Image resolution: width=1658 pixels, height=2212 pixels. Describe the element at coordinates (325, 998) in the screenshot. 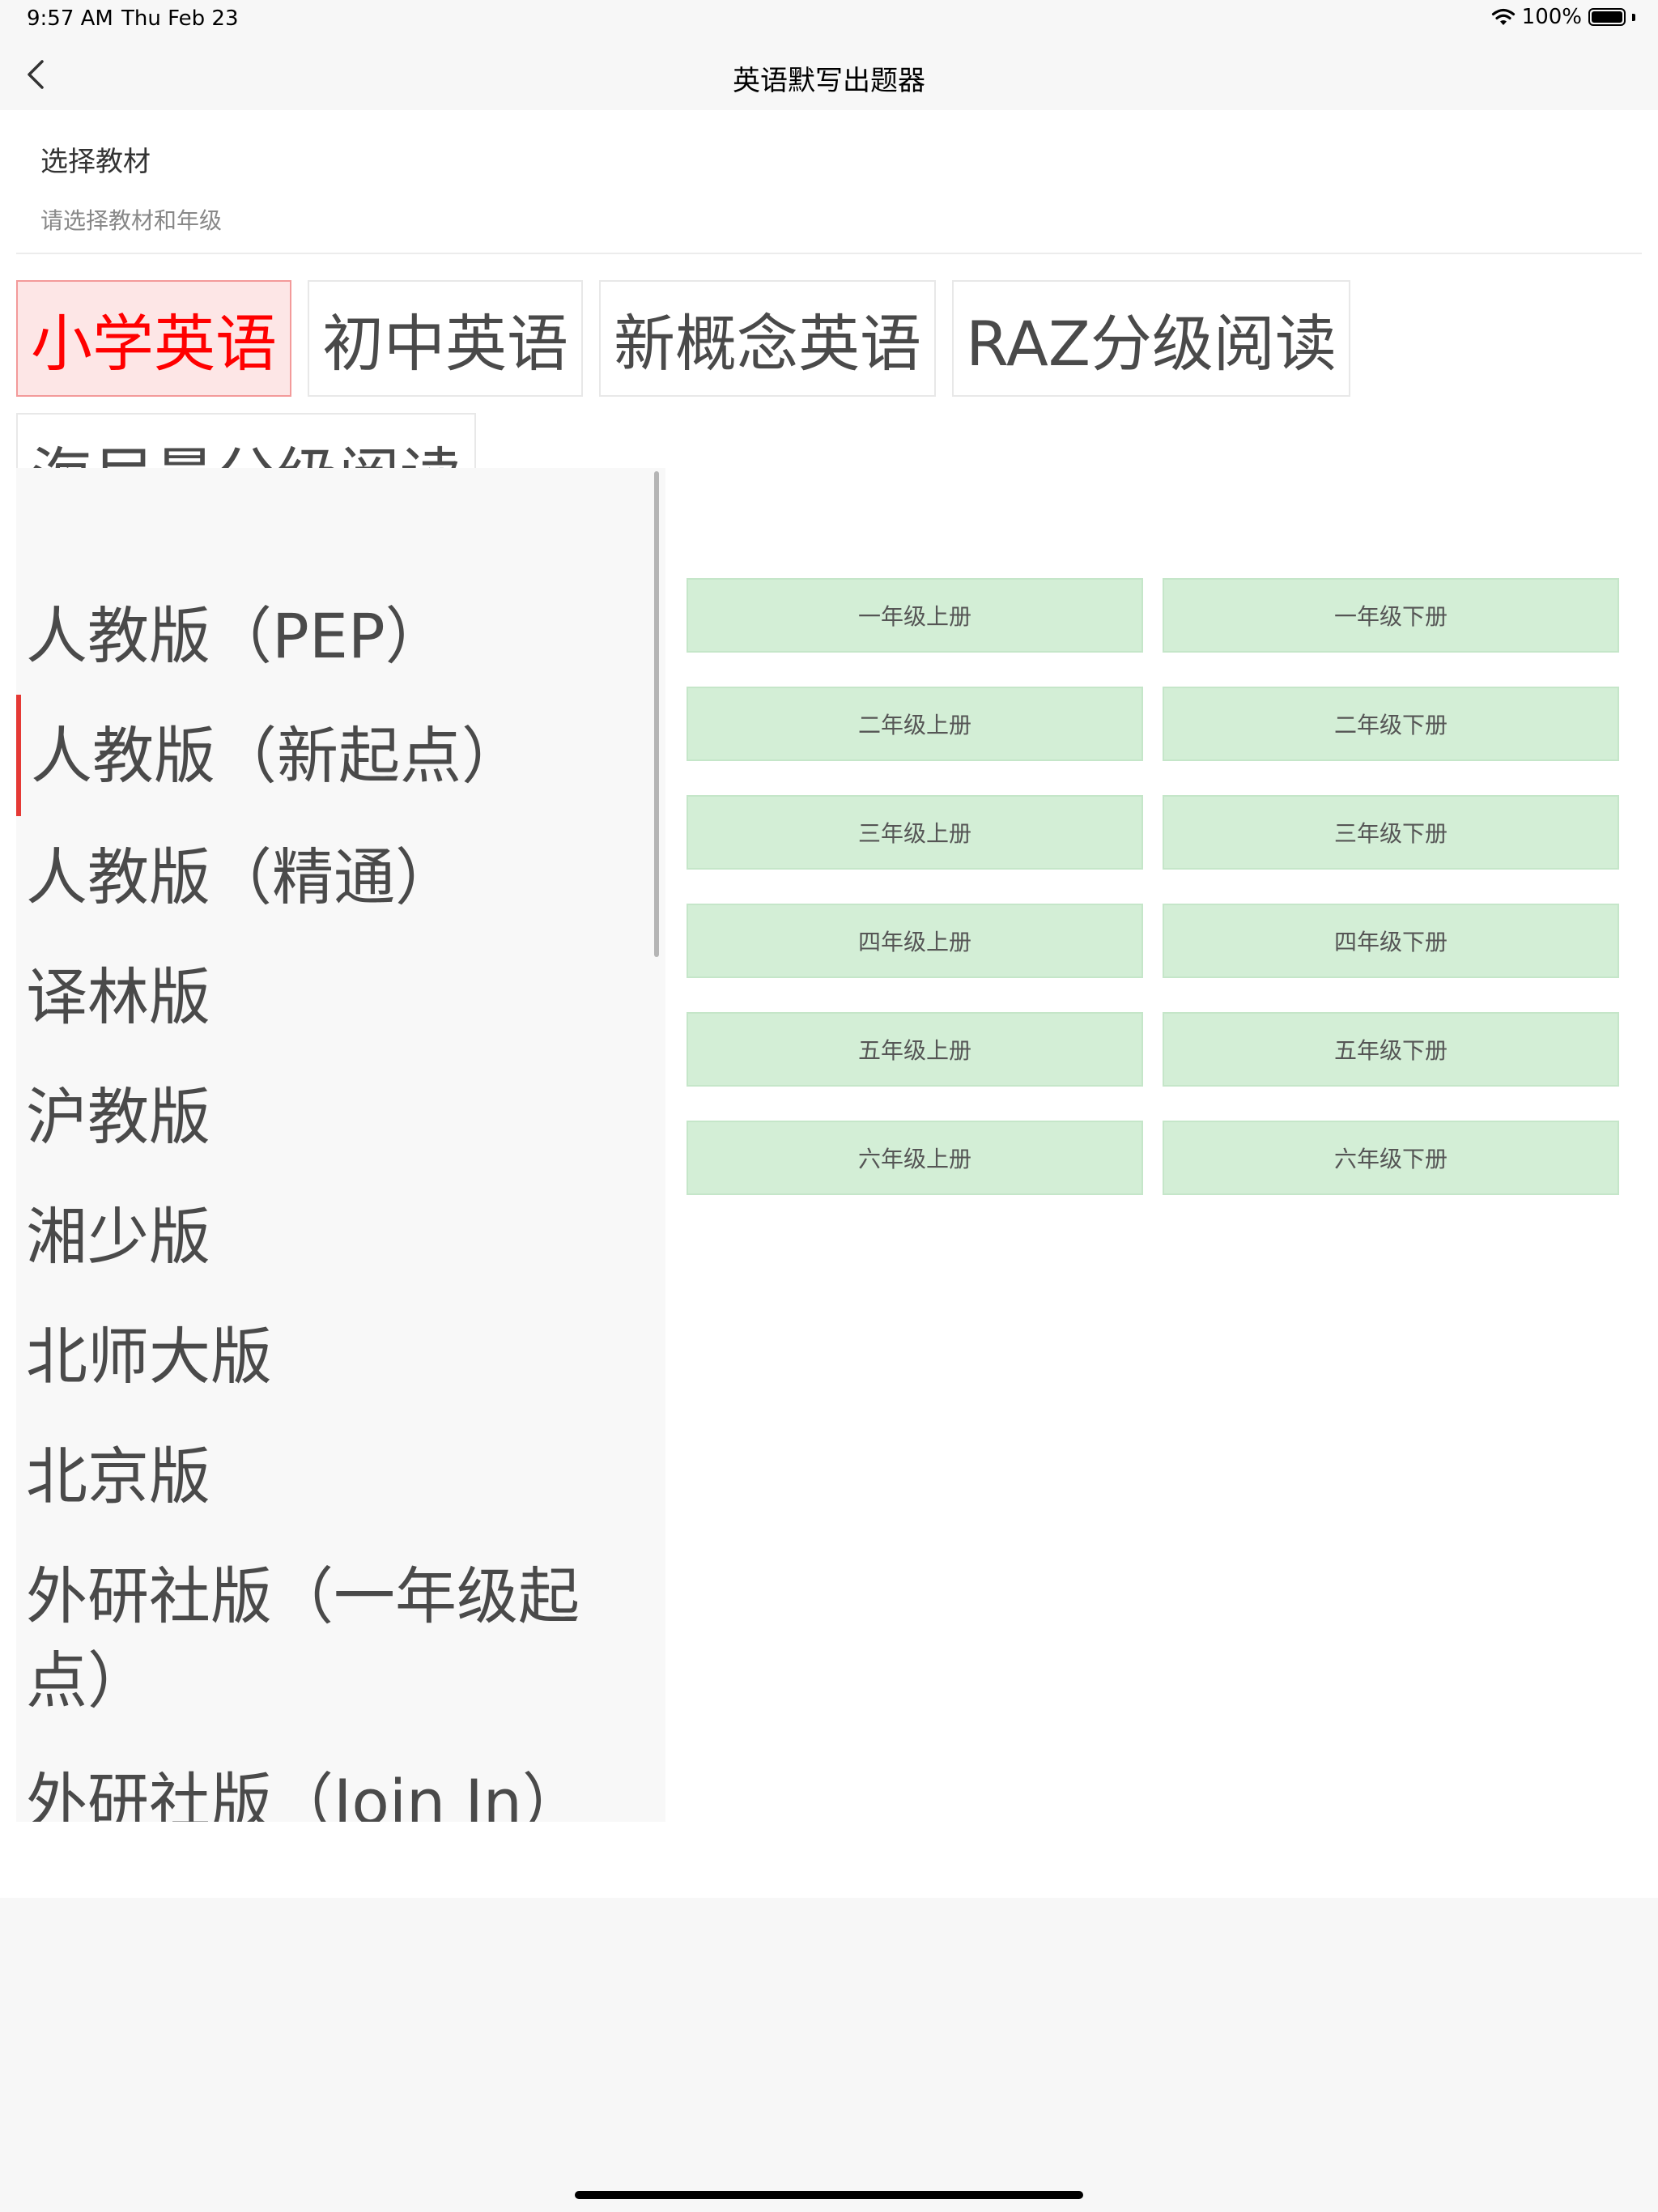

I see `publisher-item-yilin: 译林版` at that location.